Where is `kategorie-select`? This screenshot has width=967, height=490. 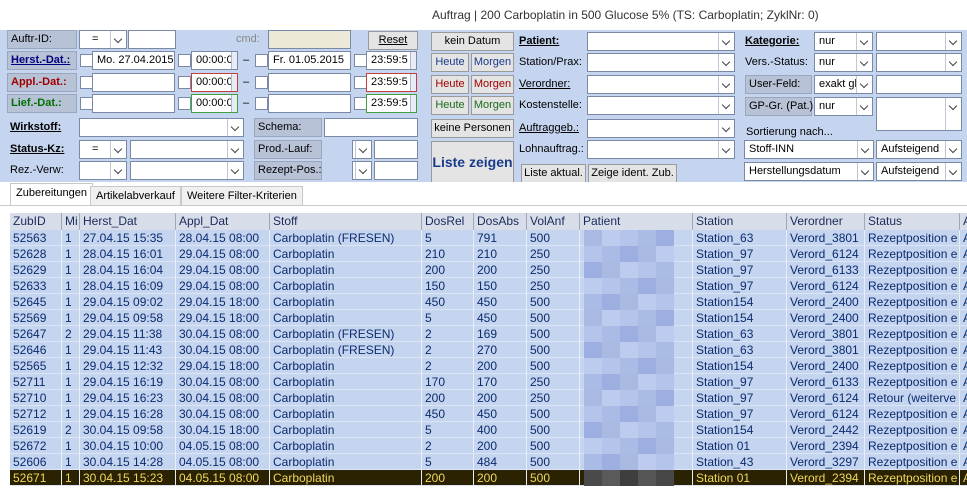
kategorie-select is located at coordinates (919, 41).